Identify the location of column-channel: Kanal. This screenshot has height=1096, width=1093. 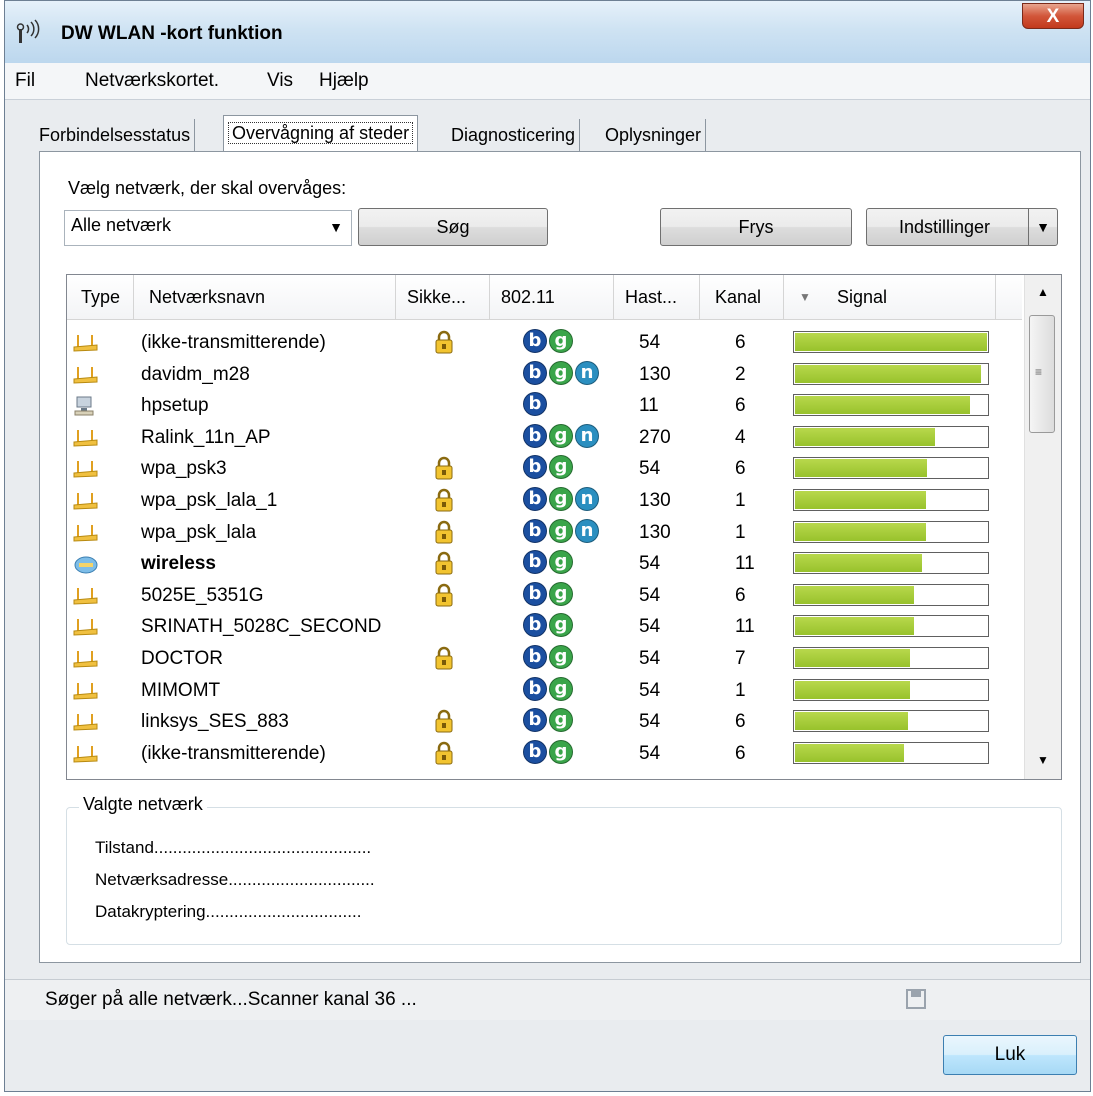
(738, 297).